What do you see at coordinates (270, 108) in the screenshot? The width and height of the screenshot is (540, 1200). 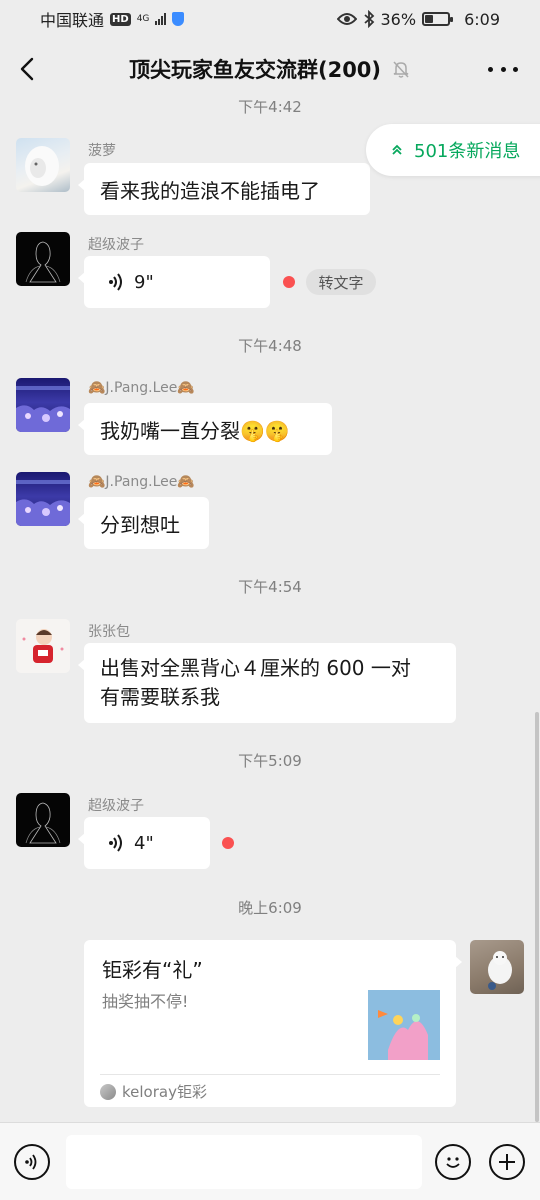 I see `timestamp: 下午4:42` at bounding box center [270, 108].